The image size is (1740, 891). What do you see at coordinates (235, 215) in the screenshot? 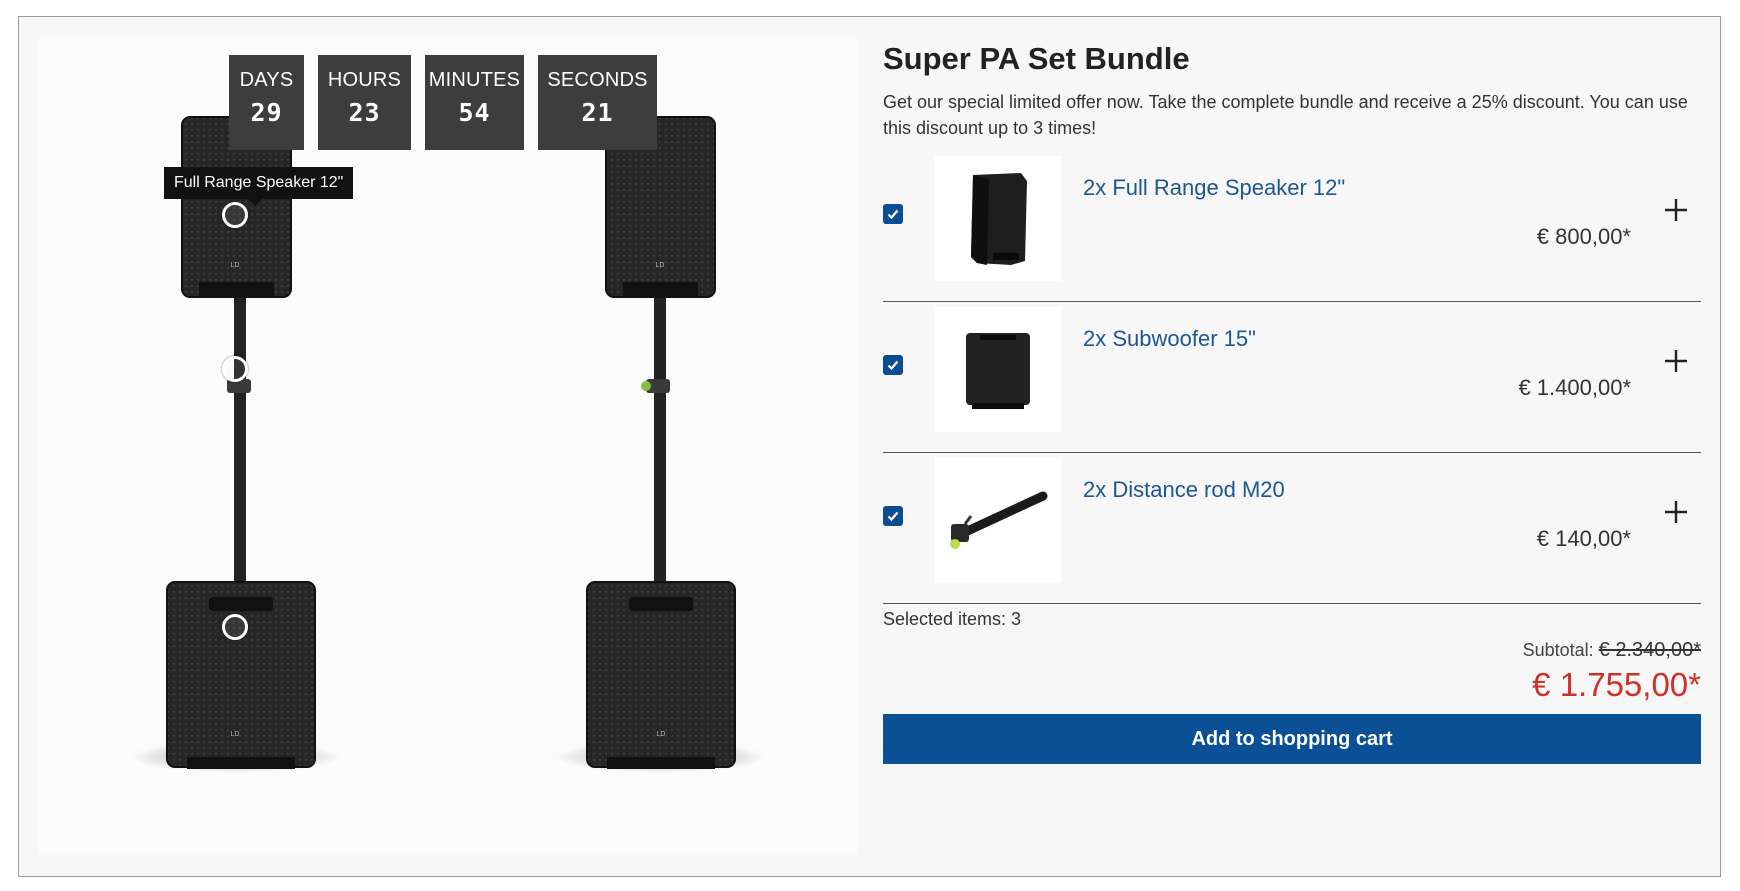
I see `hotspot-full-range-speaker` at bounding box center [235, 215].